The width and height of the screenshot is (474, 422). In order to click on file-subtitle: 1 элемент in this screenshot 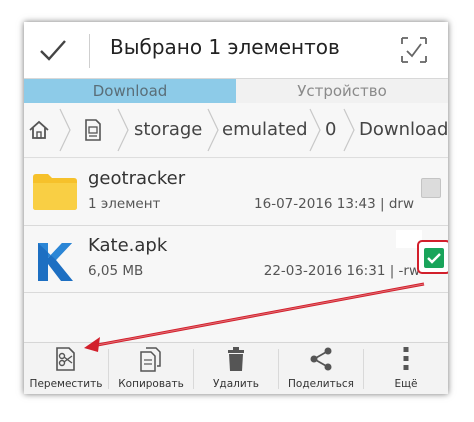, I will do `click(124, 204)`.